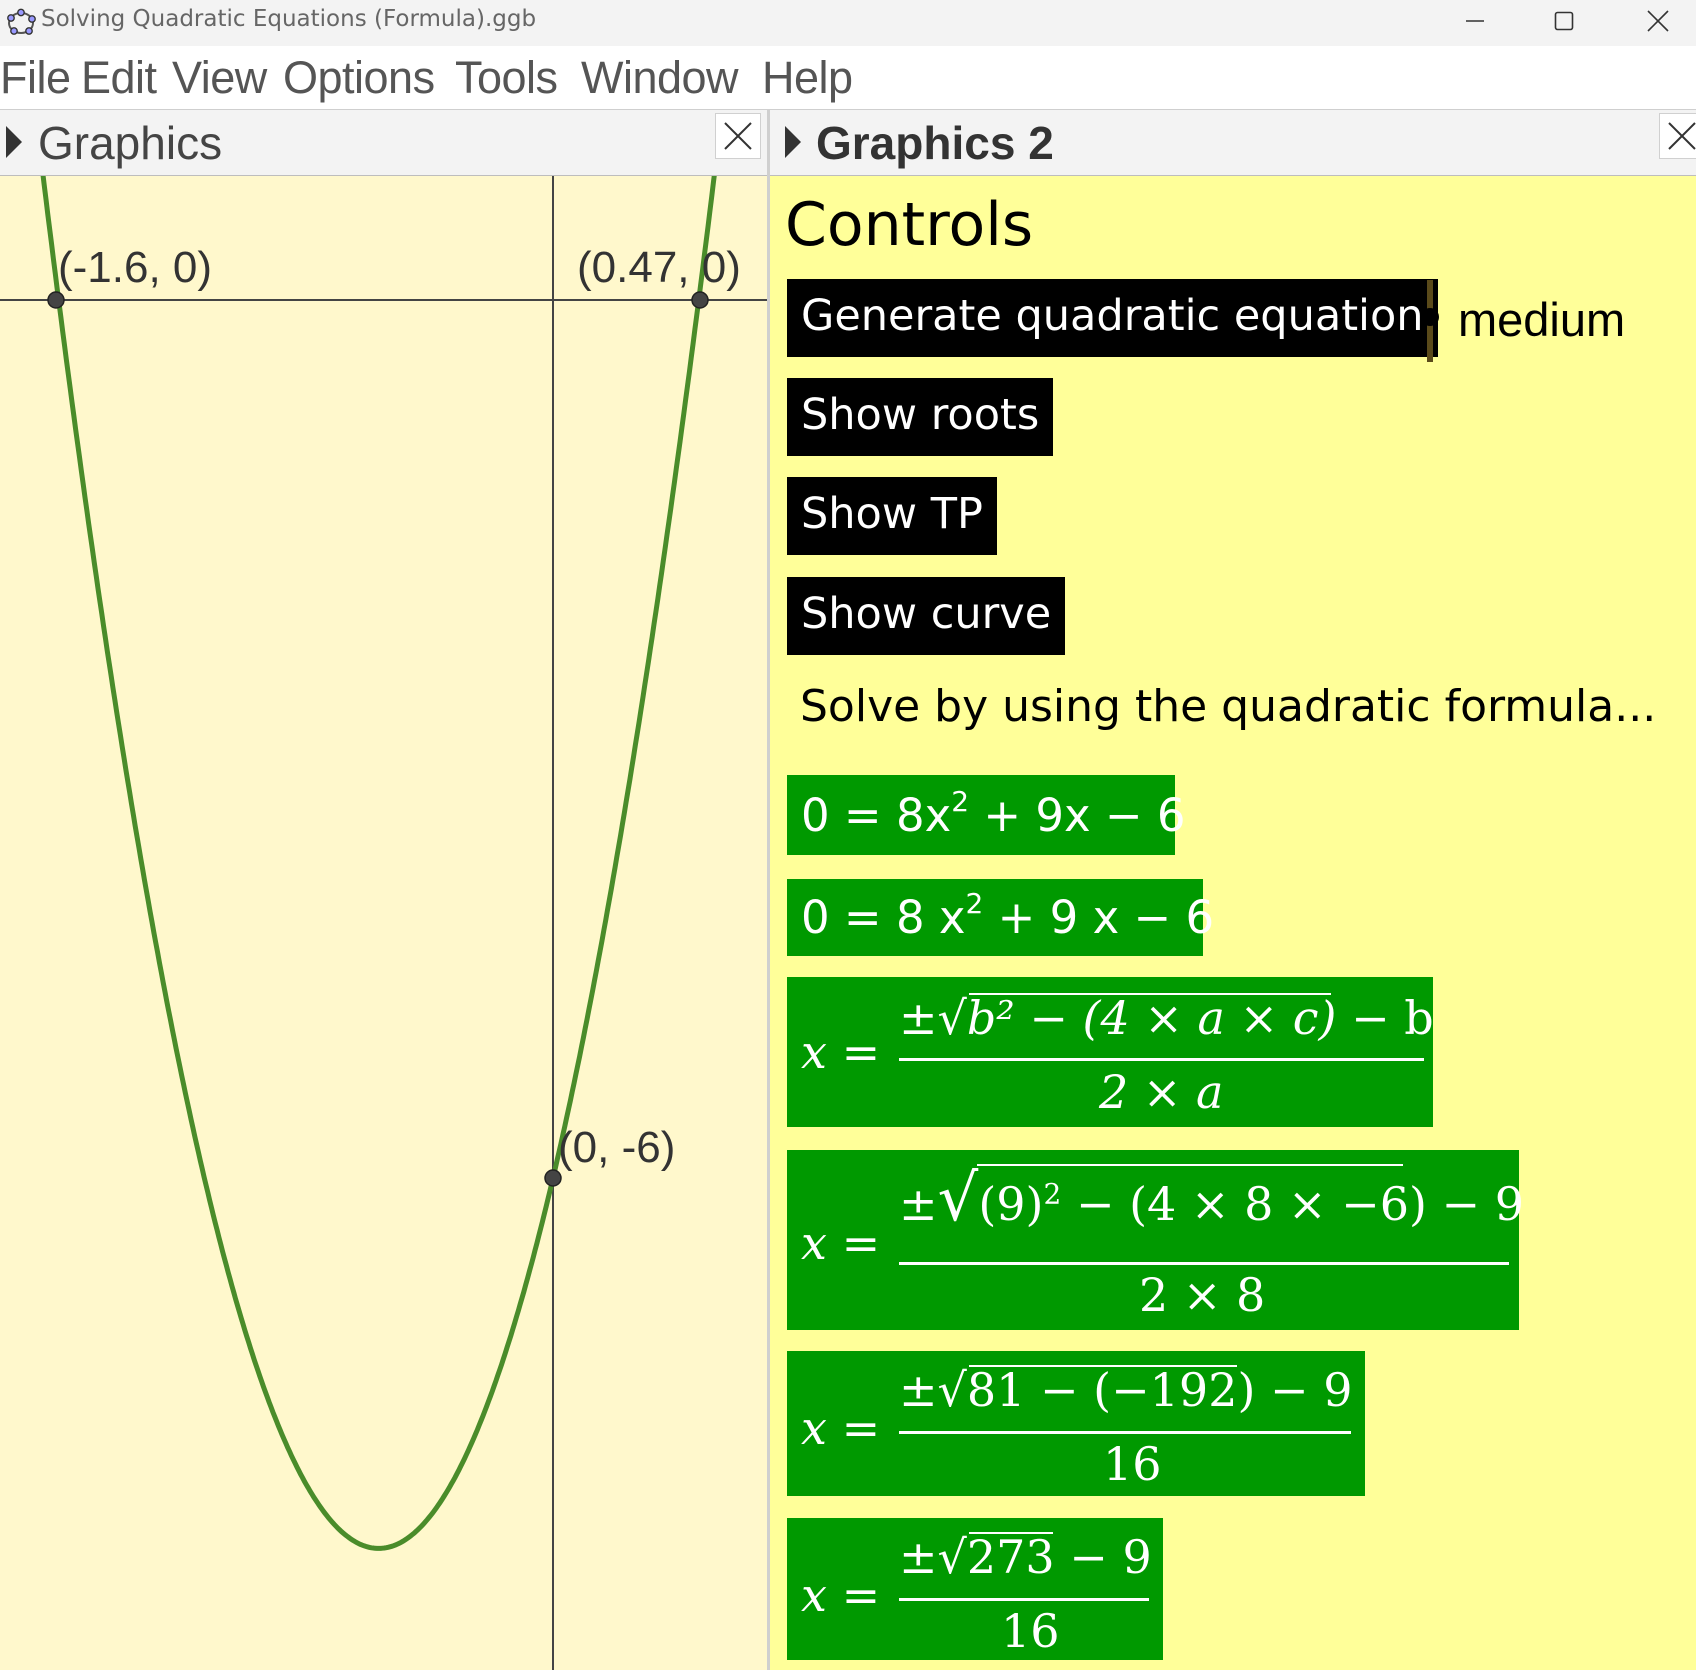  I want to click on radicand-exponent: 2, so click(1052, 1194).